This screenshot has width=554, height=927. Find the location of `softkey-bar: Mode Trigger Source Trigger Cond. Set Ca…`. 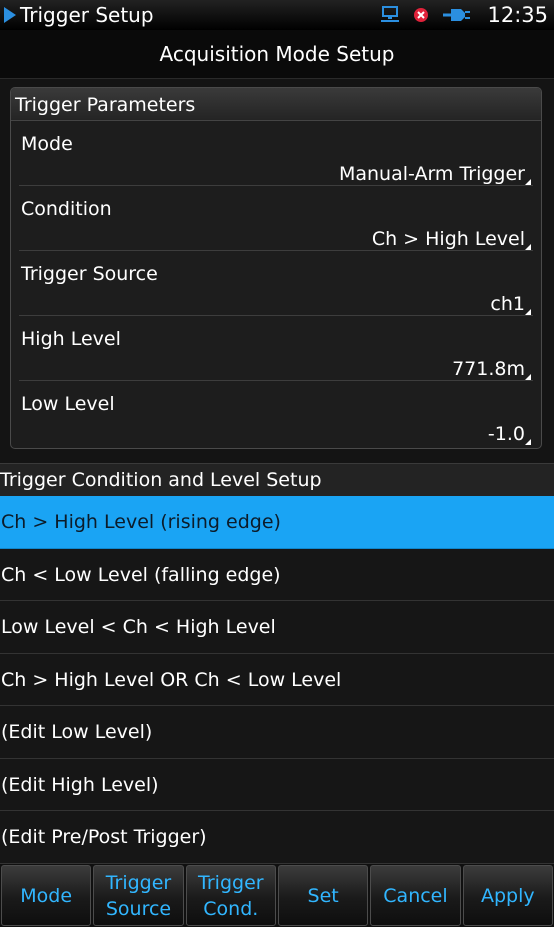

softkey-bar: Mode Trigger Source Trigger Cond. Set Ca… is located at coordinates (277, 895).